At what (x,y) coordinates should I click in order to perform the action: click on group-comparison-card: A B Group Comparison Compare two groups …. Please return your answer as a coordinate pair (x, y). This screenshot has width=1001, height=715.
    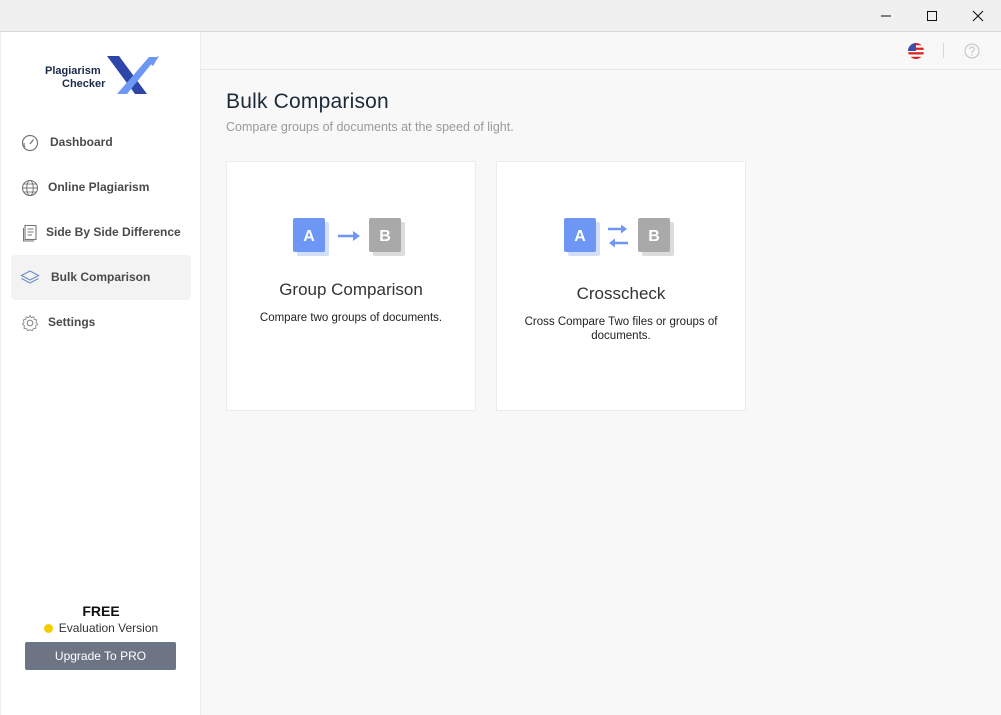
    Looking at the image, I should click on (351, 286).